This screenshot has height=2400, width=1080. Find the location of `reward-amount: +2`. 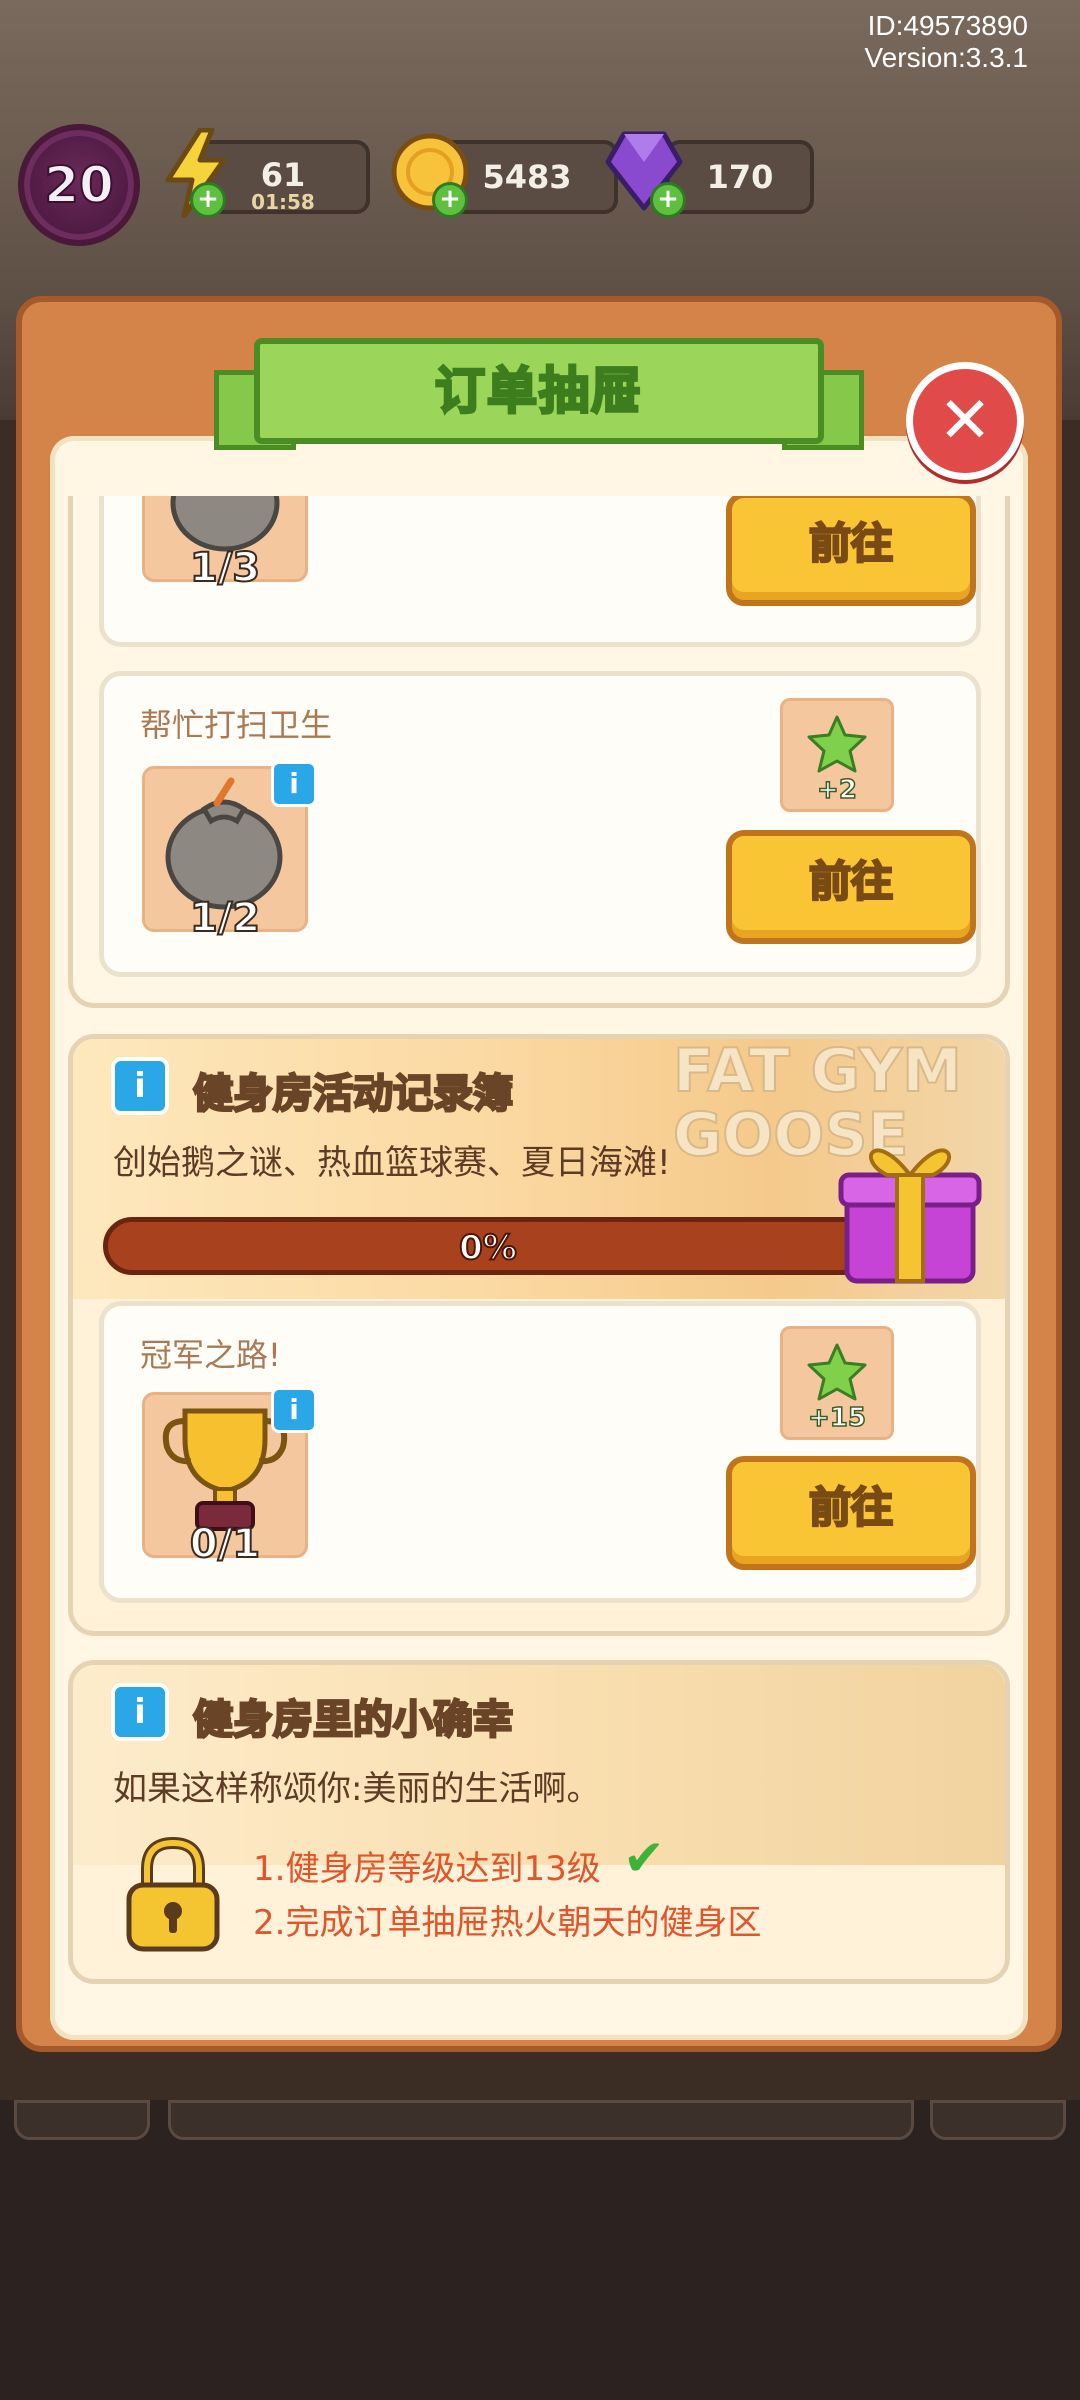

reward-amount: +2 is located at coordinates (836, 790).